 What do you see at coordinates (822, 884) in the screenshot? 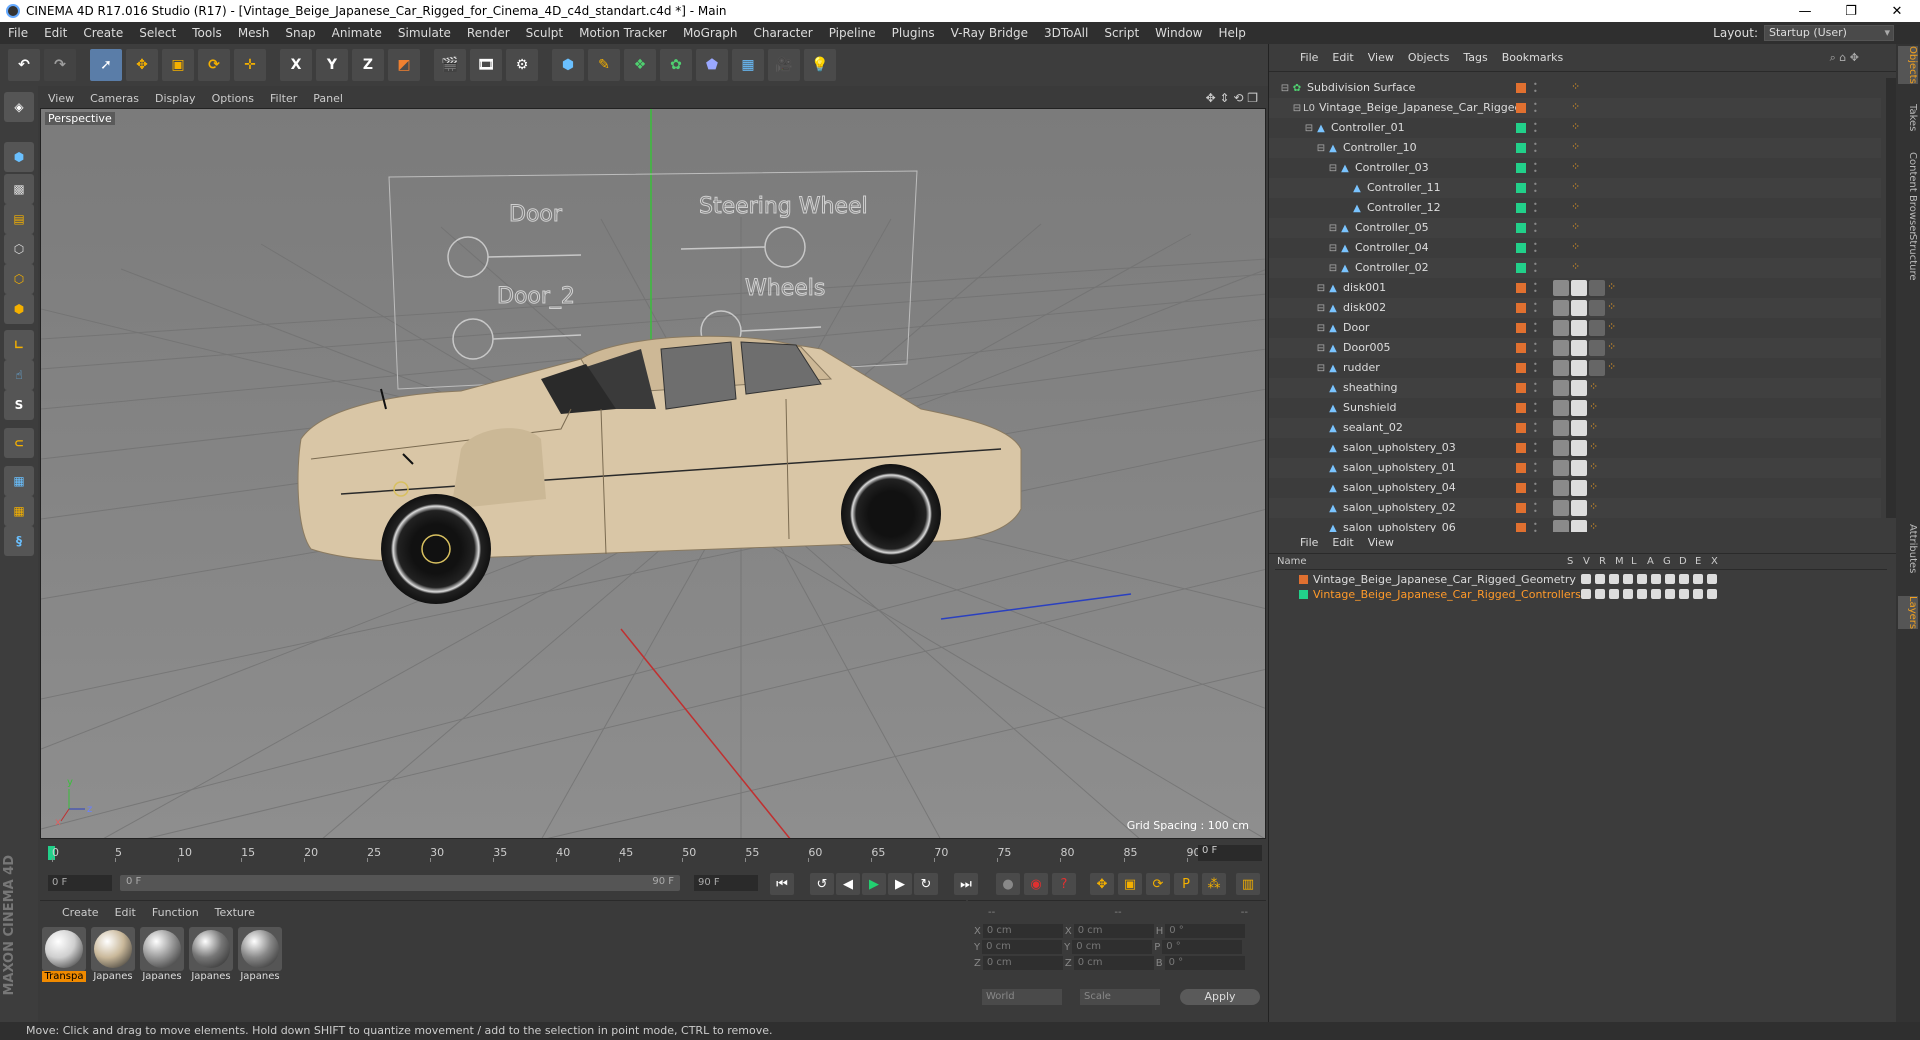
I see `previous-key-icon: ↺` at bounding box center [822, 884].